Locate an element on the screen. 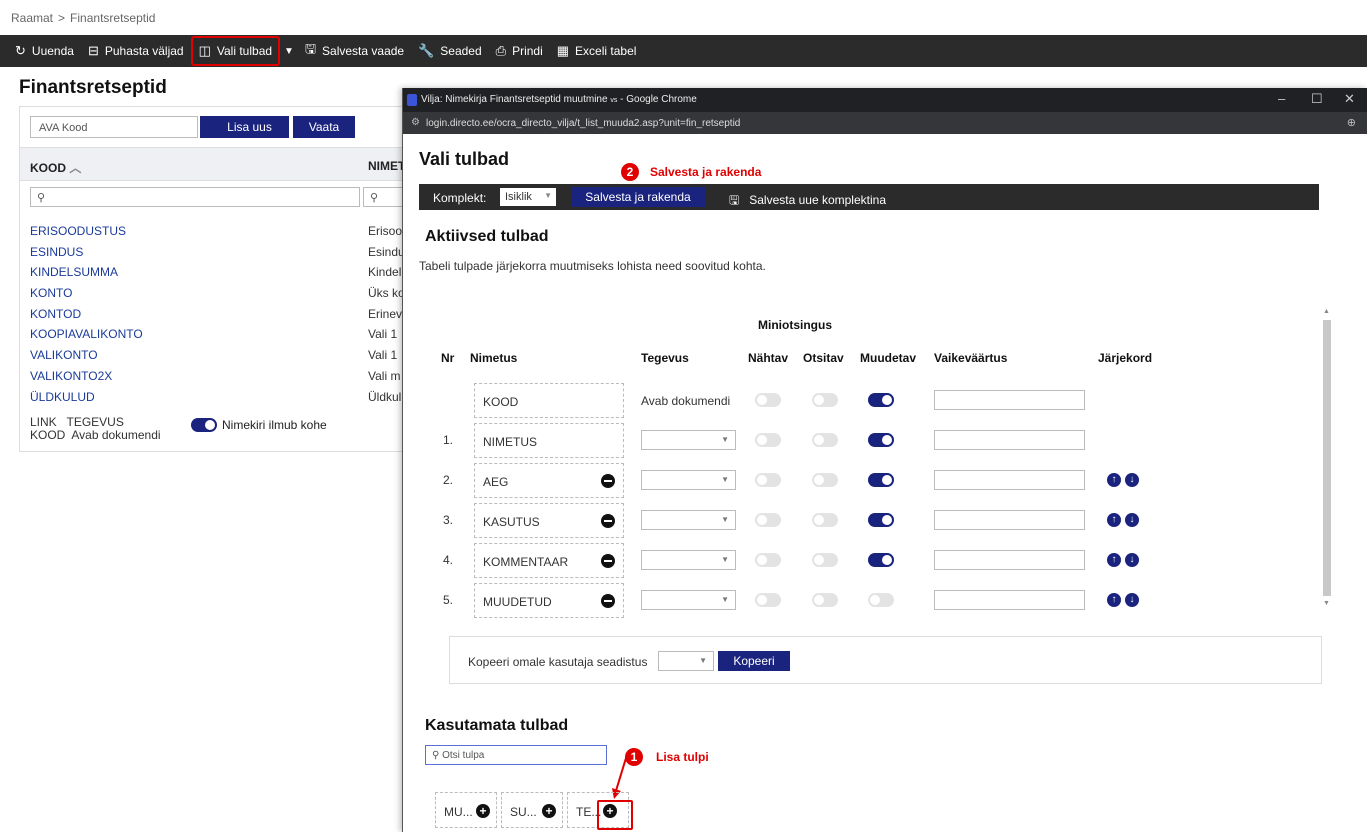 The width and height of the screenshot is (1367, 832). column-header-code: KOOD ︿ is located at coordinates (55, 167).